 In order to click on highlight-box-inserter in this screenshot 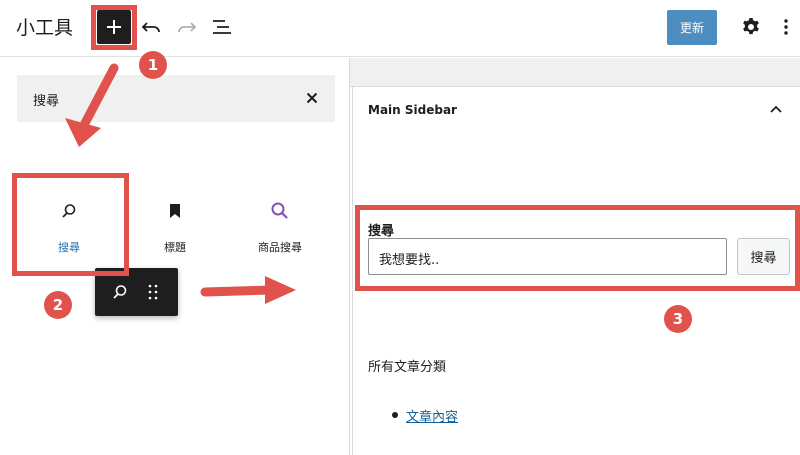, I will do `click(114, 27)`.